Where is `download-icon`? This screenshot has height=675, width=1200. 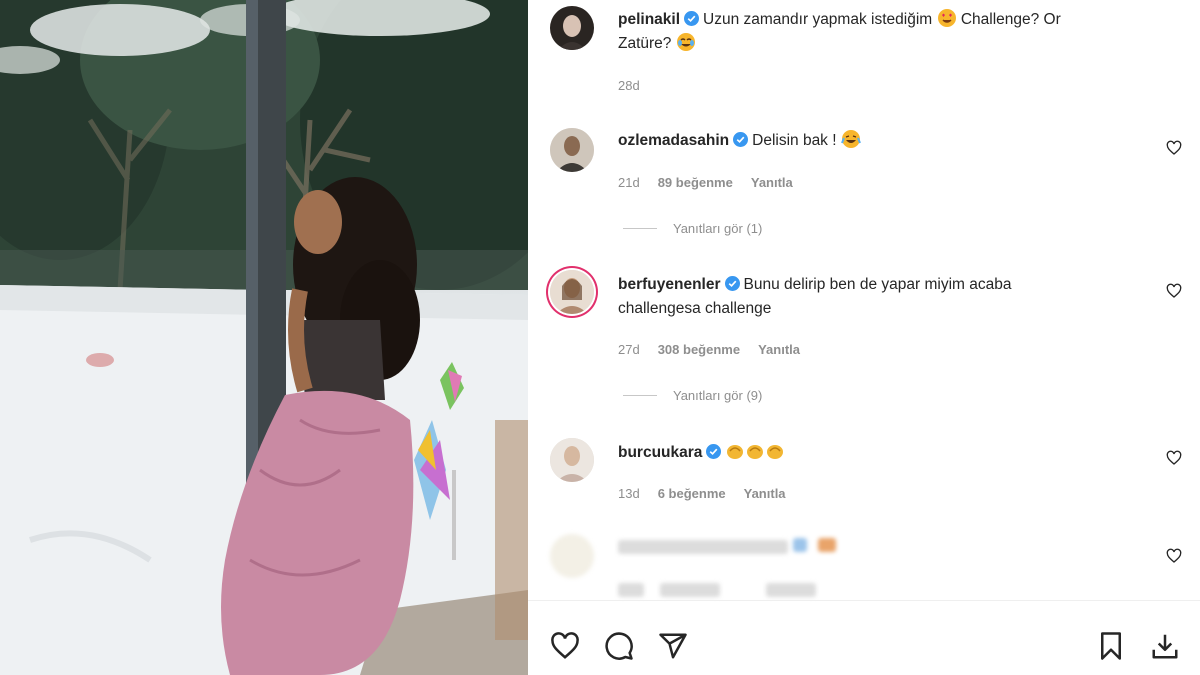 download-icon is located at coordinates (1165, 646).